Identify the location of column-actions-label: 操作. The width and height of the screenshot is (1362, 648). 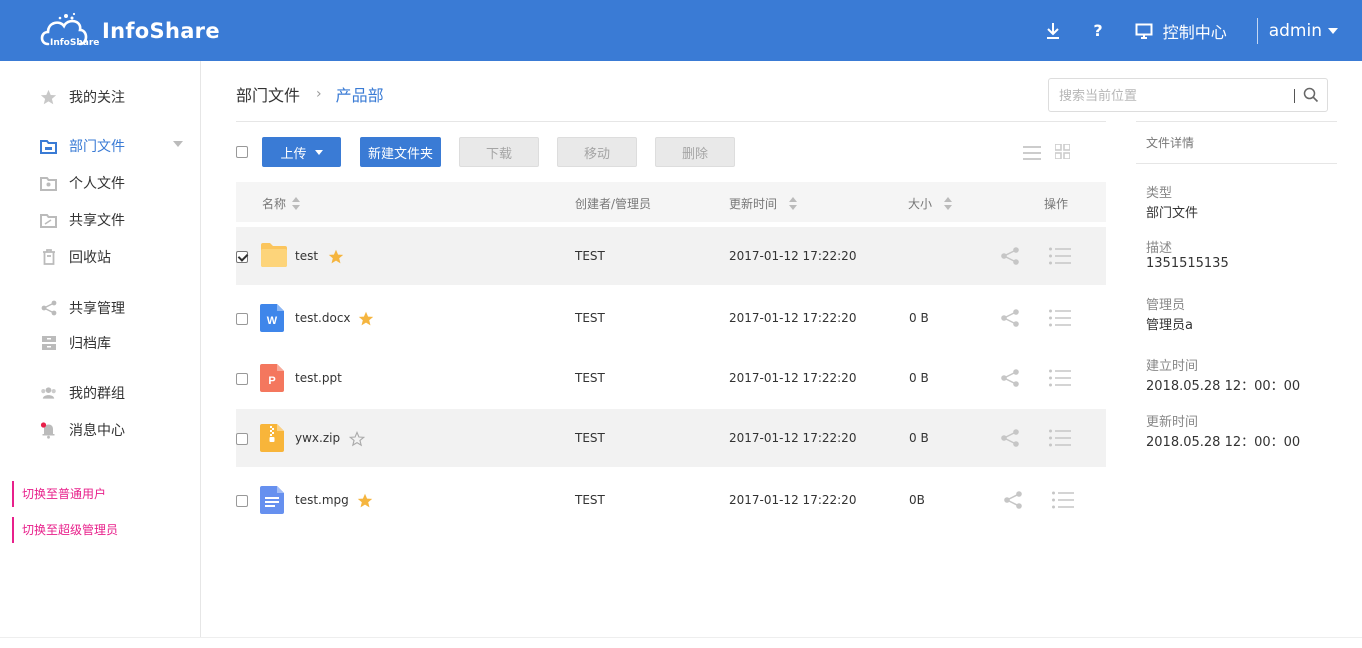
(1056, 204).